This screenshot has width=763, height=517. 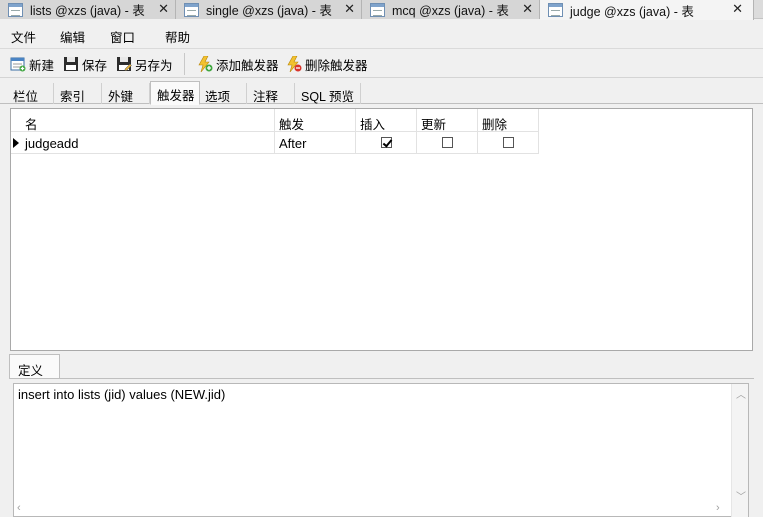 What do you see at coordinates (19, 508) in the screenshot?
I see `scroll-left-icon: ‹` at bounding box center [19, 508].